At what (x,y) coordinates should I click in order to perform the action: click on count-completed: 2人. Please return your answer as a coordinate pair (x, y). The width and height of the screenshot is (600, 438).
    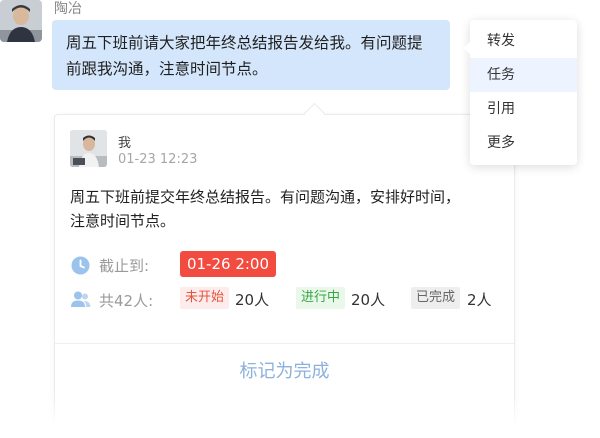
    Looking at the image, I should click on (479, 300).